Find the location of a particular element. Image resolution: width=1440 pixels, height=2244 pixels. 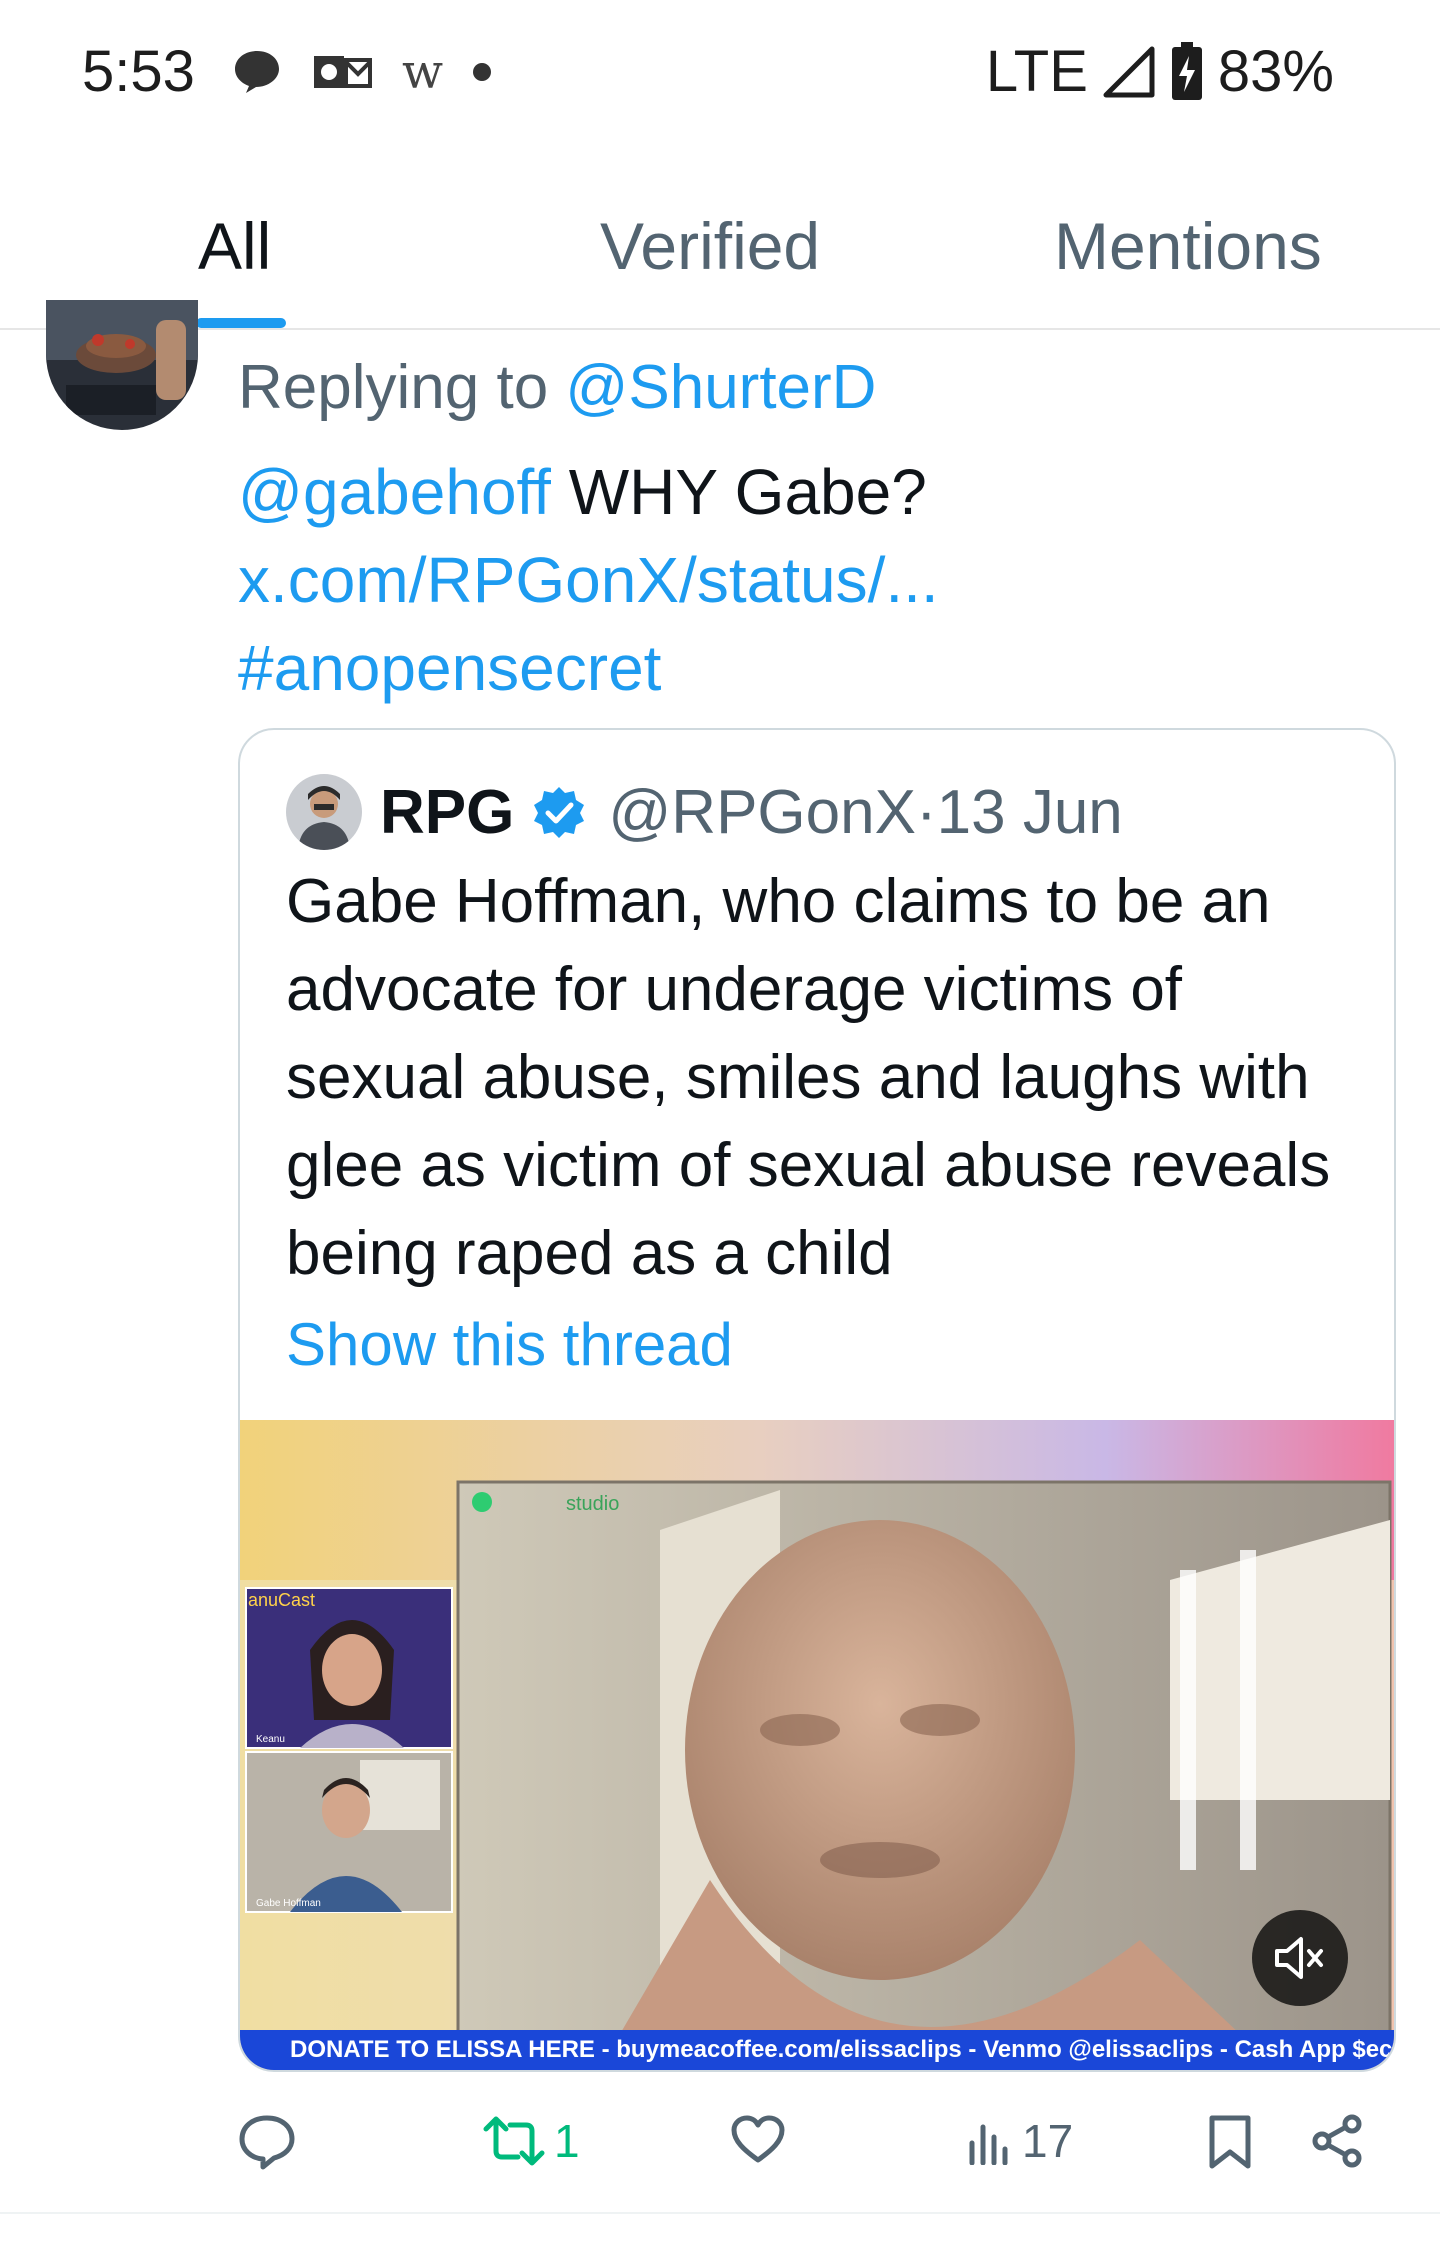

panel-bottom-label: Gabe Hoffman is located at coordinates (288, 1903).